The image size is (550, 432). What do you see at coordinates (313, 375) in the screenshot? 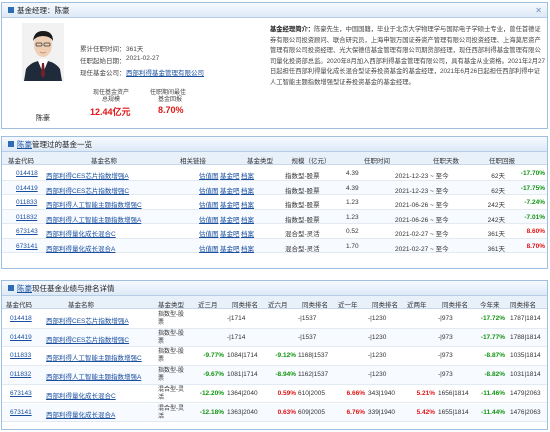
I see `rank-6m: 1162|1537` at bounding box center [313, 375].